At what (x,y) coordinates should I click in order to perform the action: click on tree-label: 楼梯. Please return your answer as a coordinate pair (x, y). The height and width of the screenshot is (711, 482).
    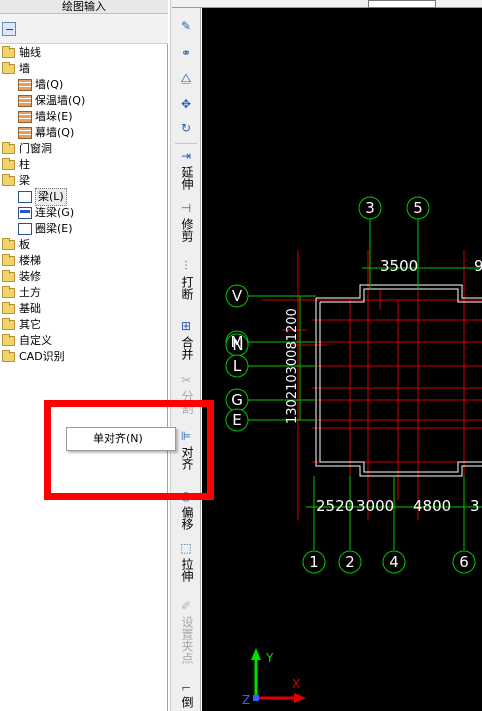
    Looking at the image, I should click on (30, 260).